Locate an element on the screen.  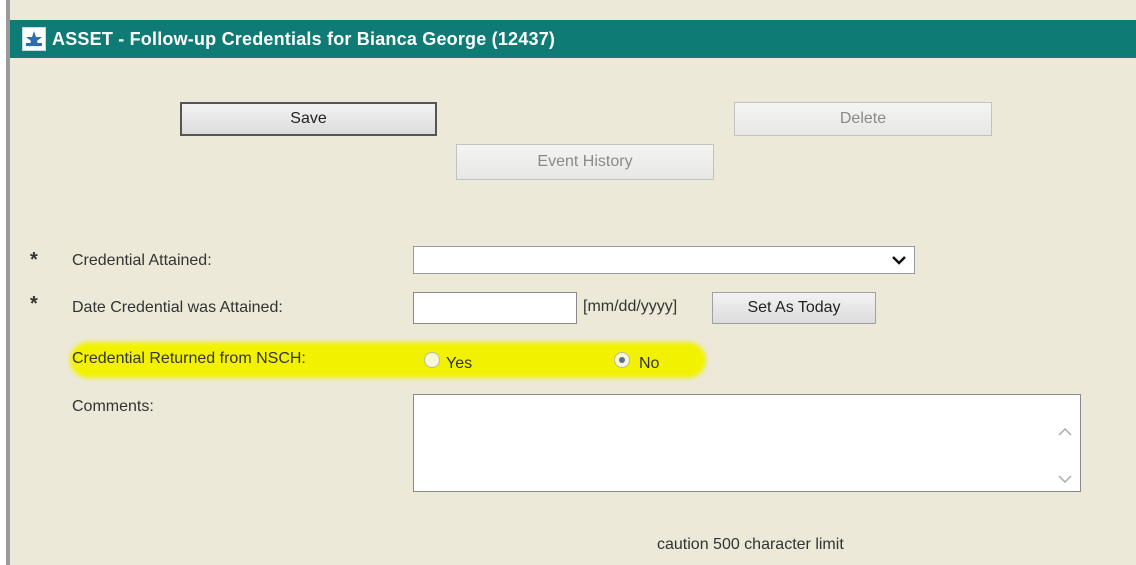
set-as-today-button: Set As Today is located at coordinates (794, 308).